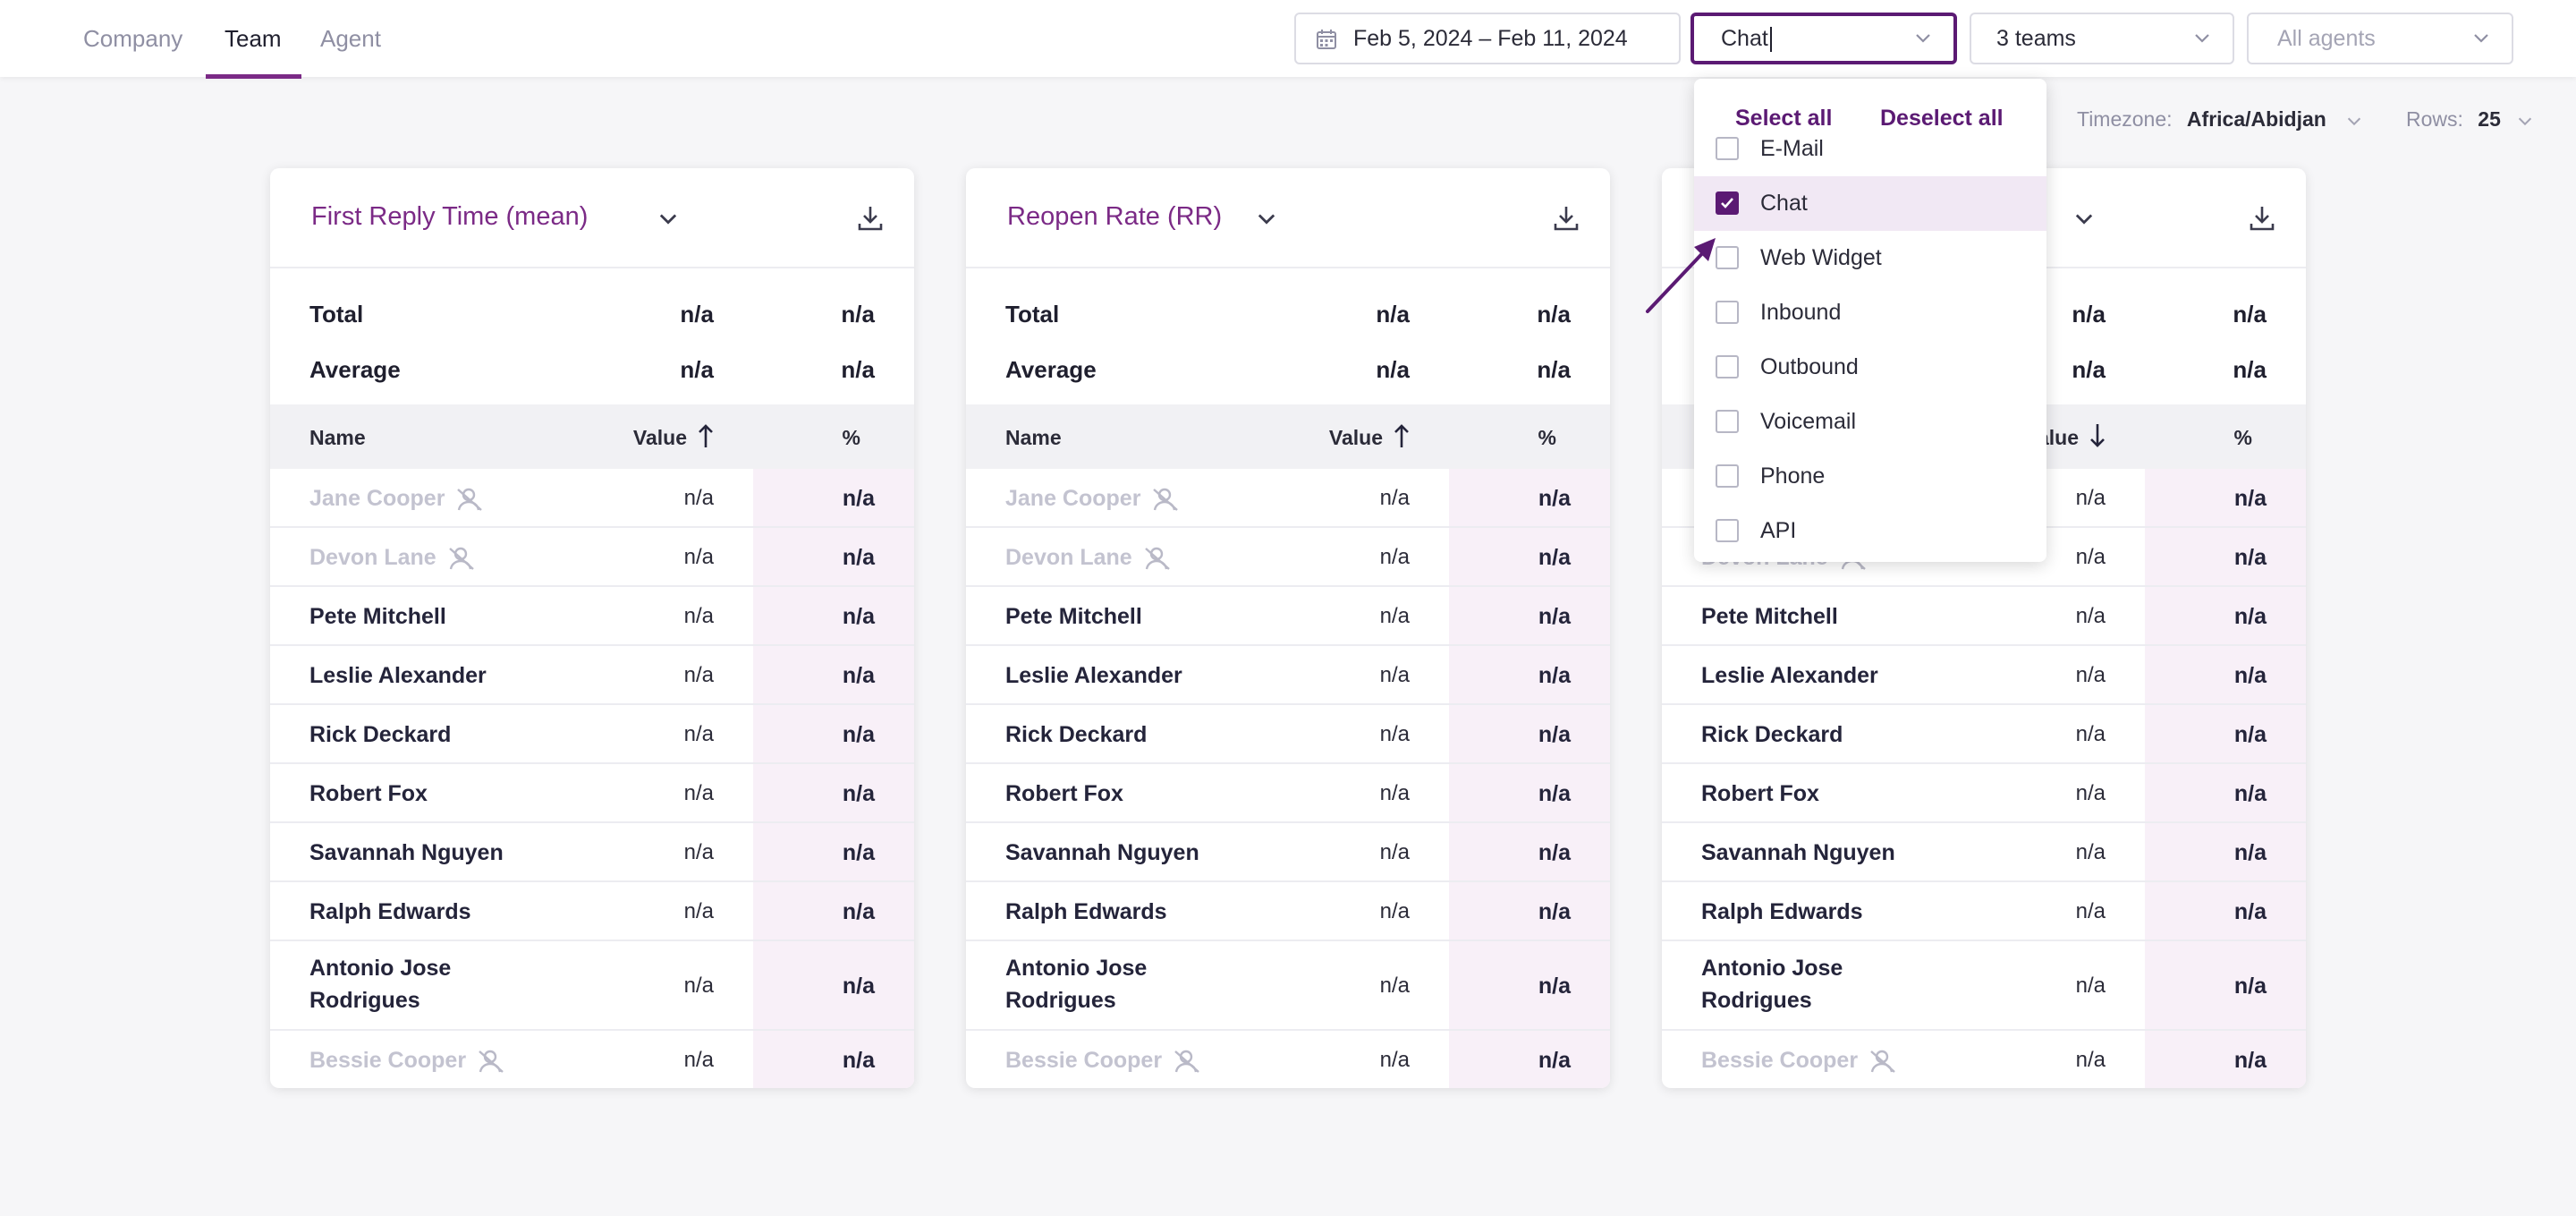 The image size is (2576, 1216). Describe the element at coordinates (1114, 217) in the screenshot. I see `card-title: Reopen Rate (RR)` at that location.